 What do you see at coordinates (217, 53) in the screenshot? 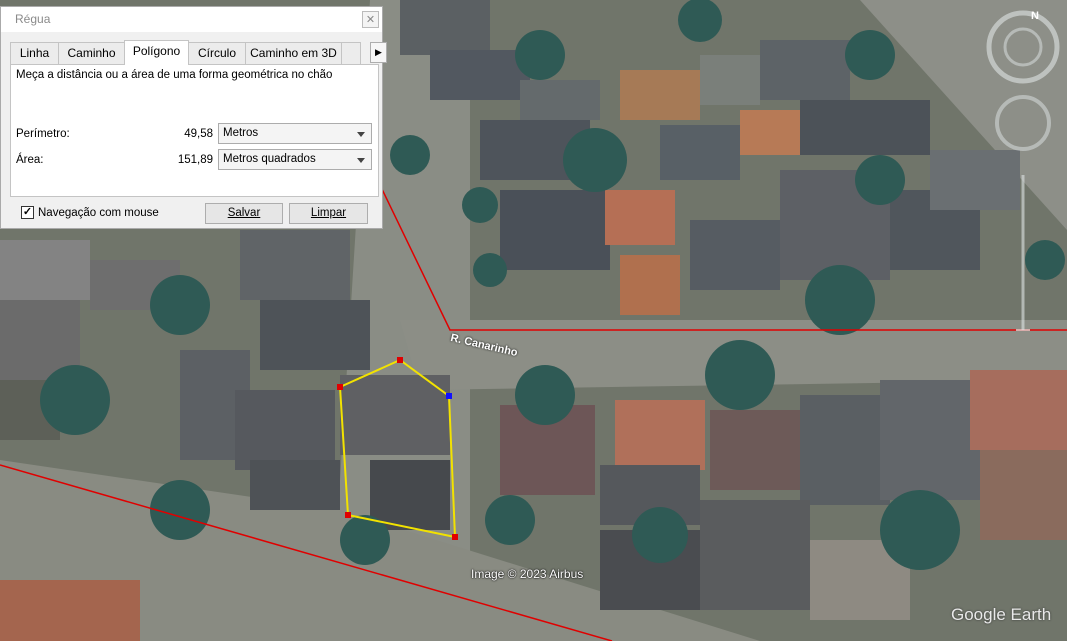
I see `tab-circulo: Círculo` at bounding box center [217, 53].